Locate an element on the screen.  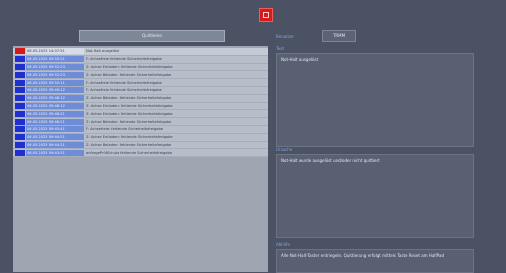
message-timestamp: 06.05.2025 09:55:21 is located at coordinates (55, 59).